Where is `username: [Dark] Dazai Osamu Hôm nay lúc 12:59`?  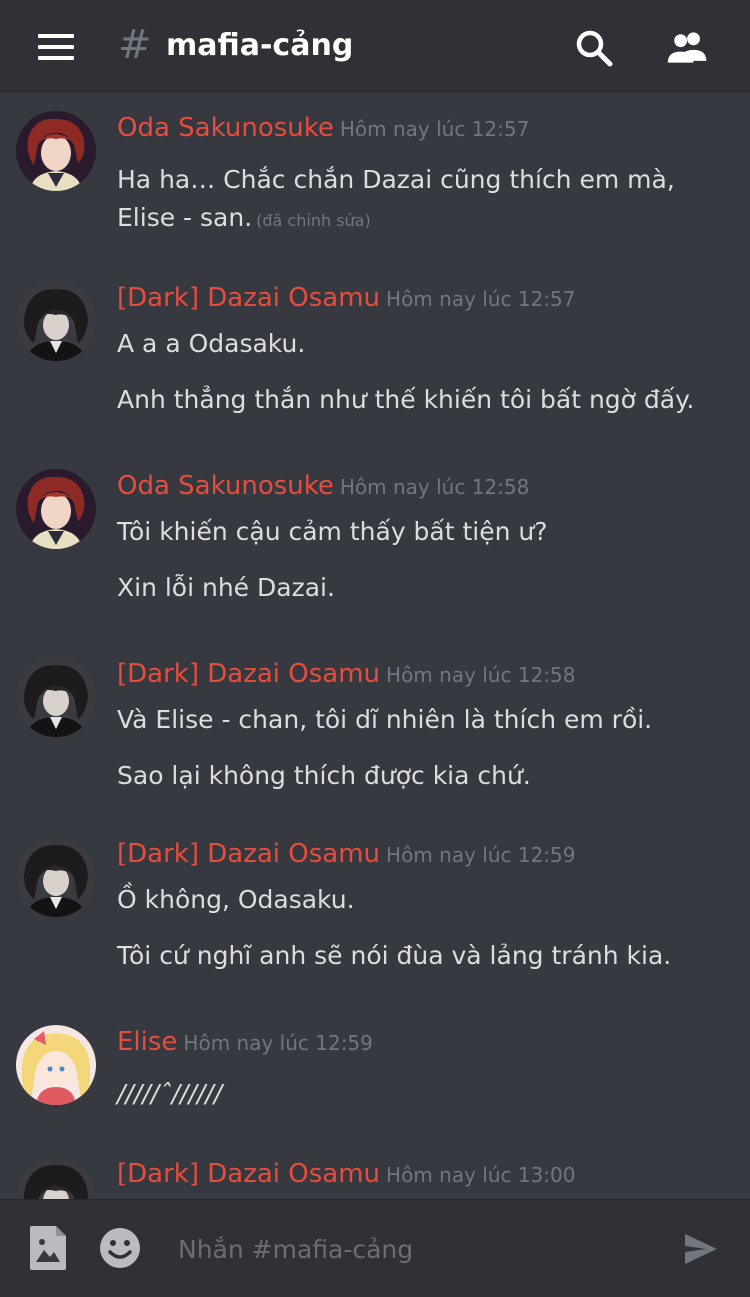
username: [Dark] Dazai Osamu Hôm nay lúc 12:59 is located at coordinates (346, 854).